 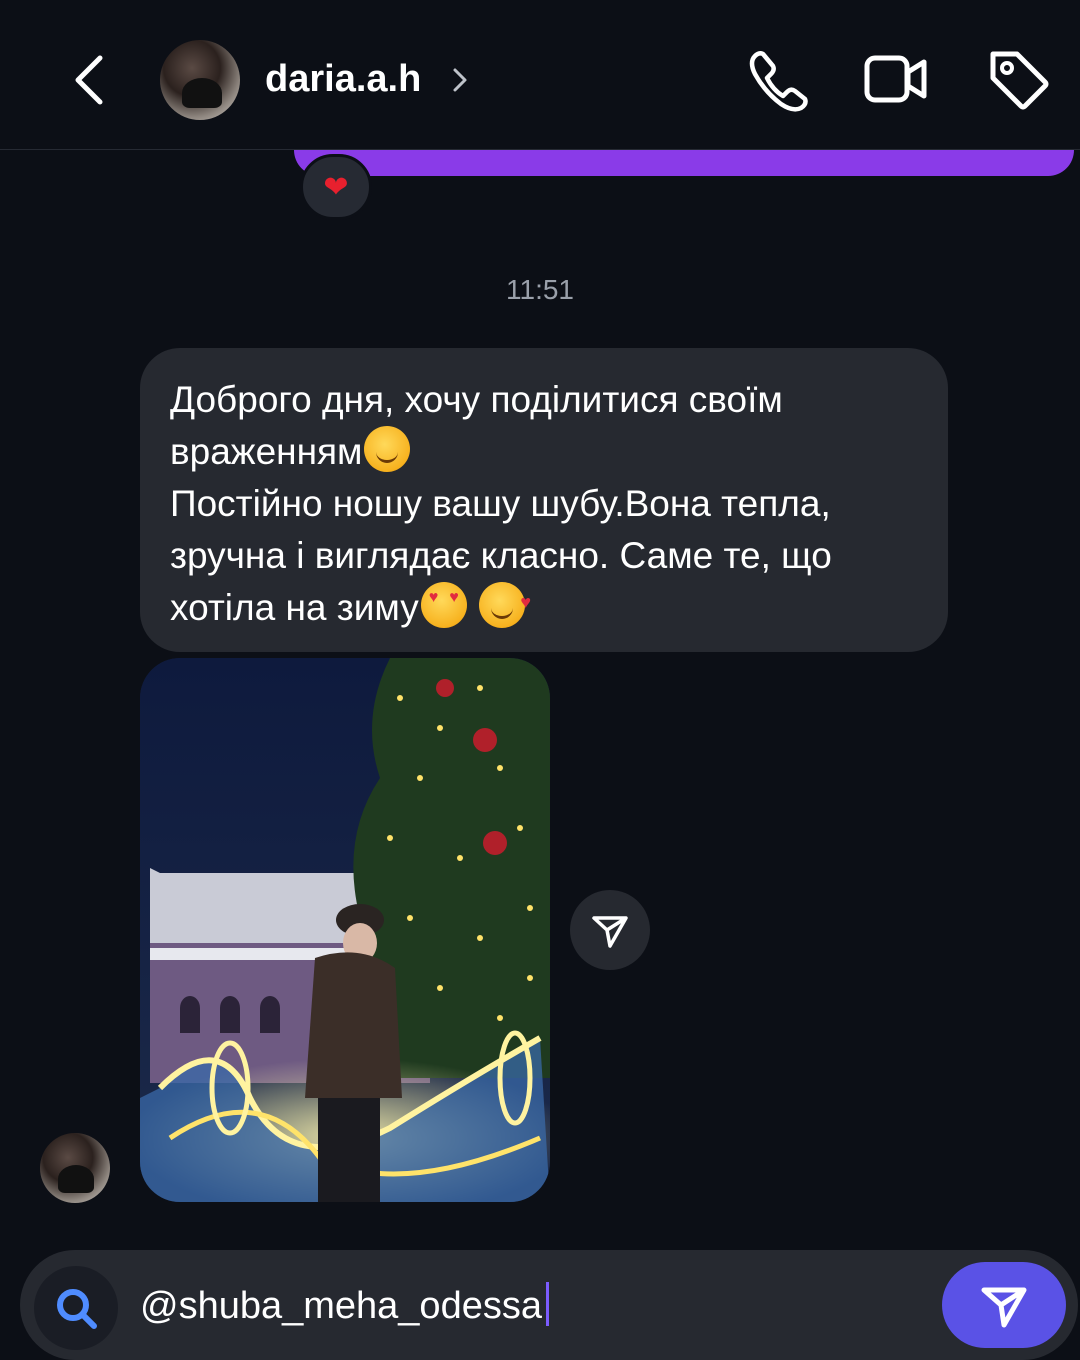 What do you see at coordinates (505, 602) in the screenshot?
I see `smiling-face-with-hearts-emoji-icon` at bounding box center [505, 602].